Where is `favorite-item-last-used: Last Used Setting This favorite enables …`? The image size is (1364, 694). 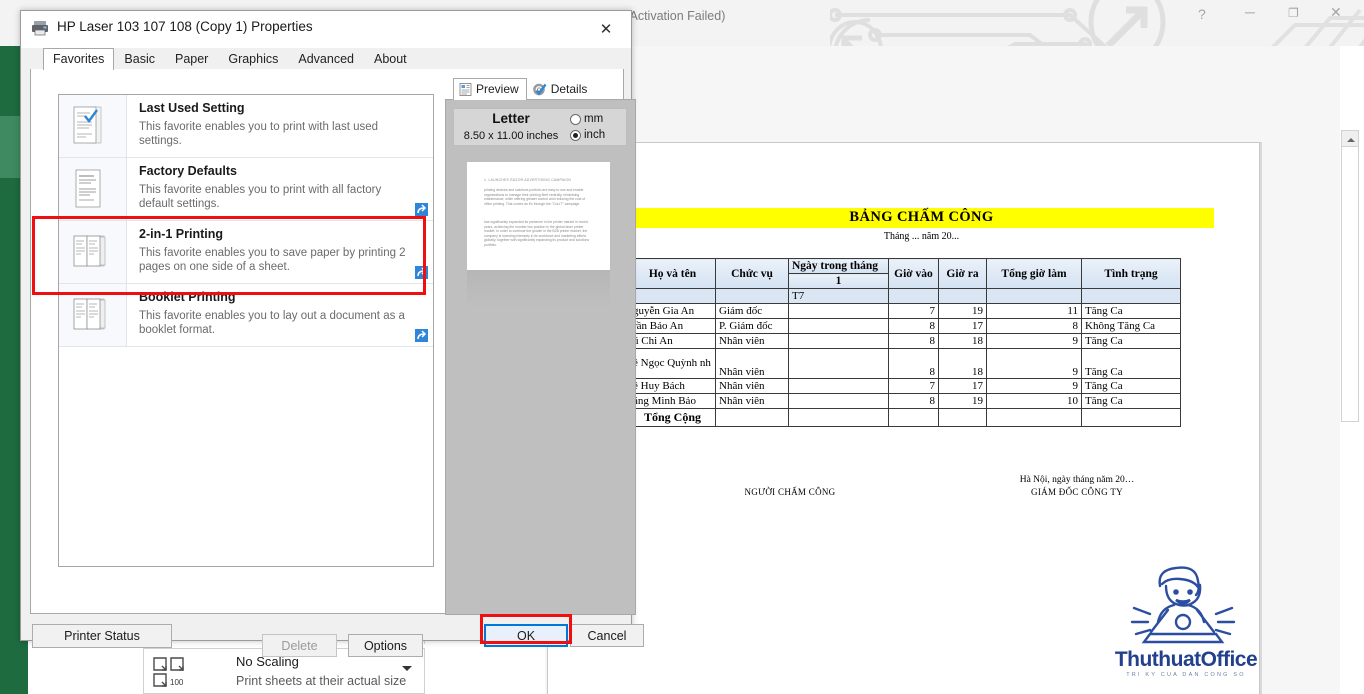 favorite-item-last-used: Last Used Setting This favorite enables … is located at coordinates (246, 126).